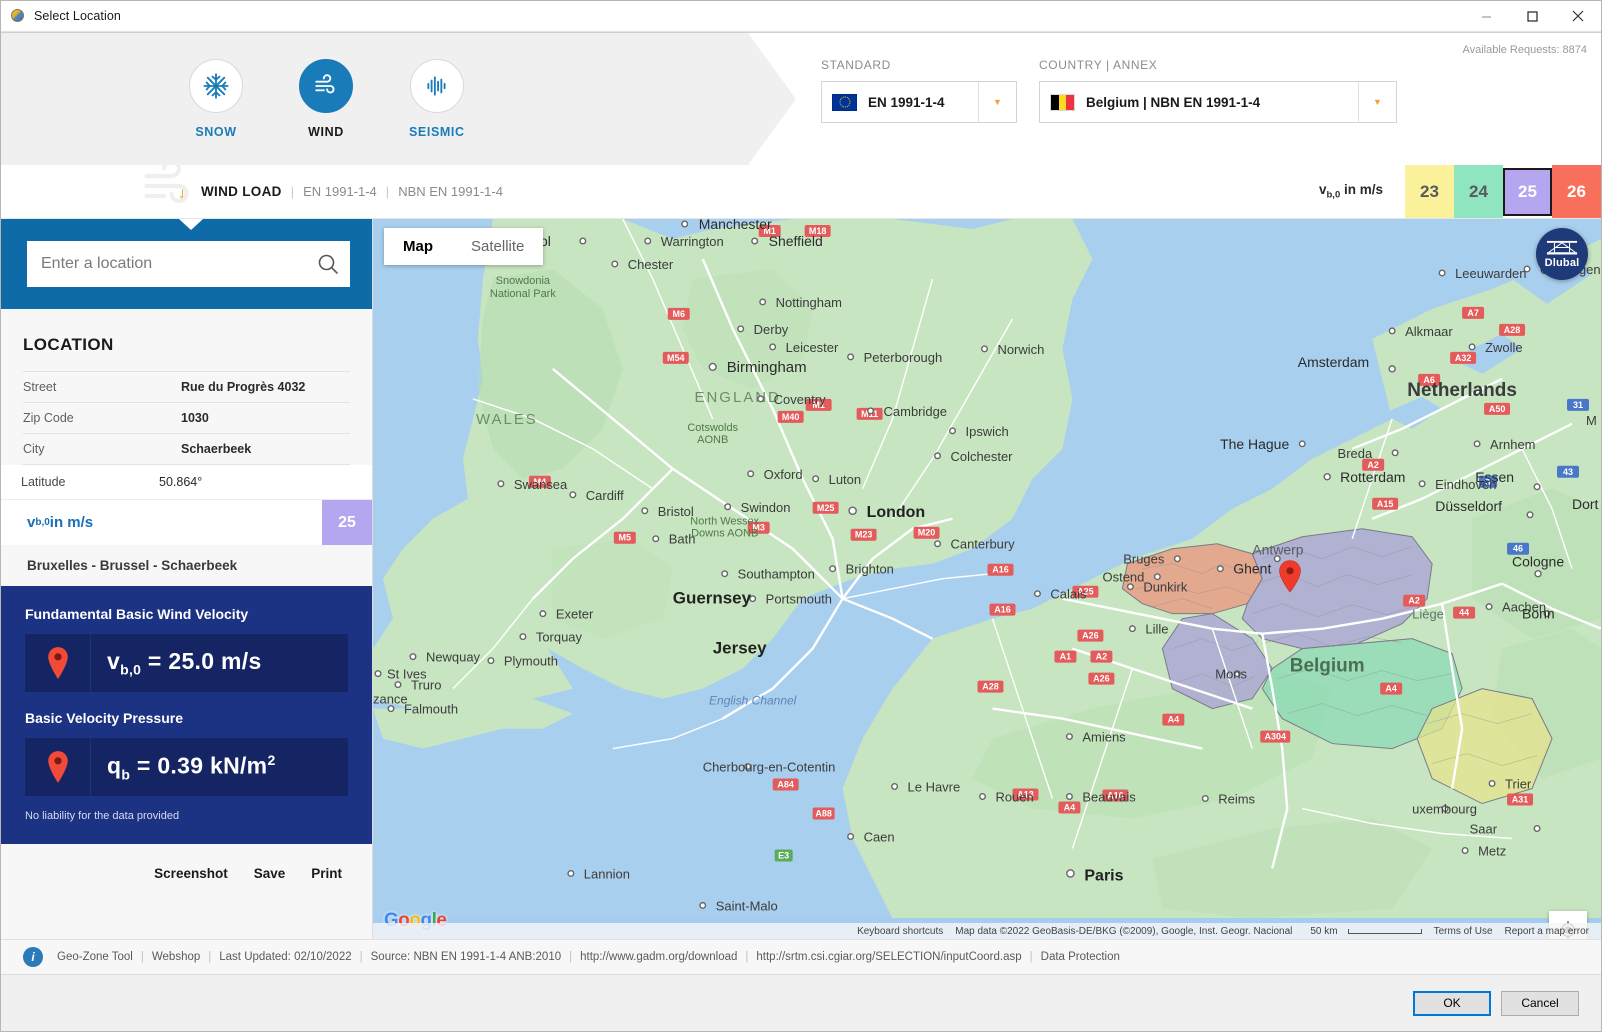 The height and width of the screenshot is (1032, 1602). Describe the element at coordinates (328, 264) in the screenshot. I see `search-icon` at that location.